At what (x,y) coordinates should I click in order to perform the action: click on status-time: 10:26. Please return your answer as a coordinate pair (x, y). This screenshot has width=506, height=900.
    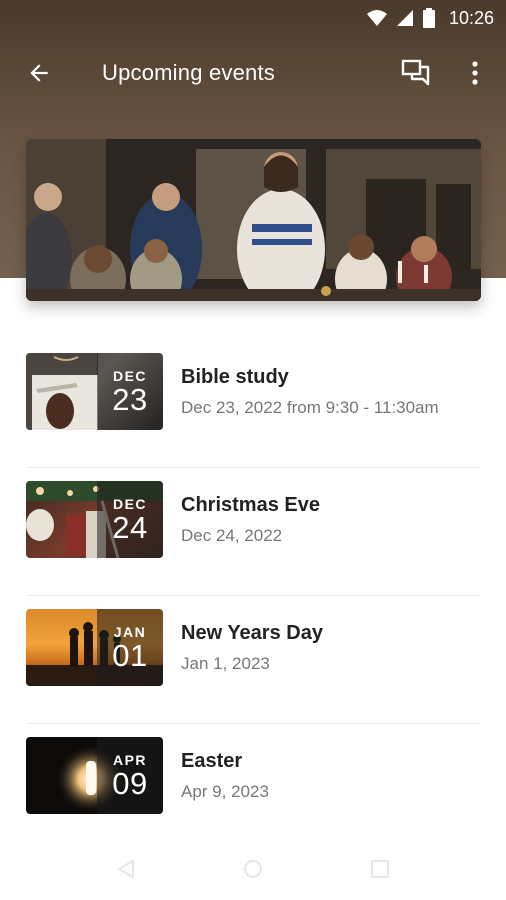
    Looking at the image, I should click on (471, 17).